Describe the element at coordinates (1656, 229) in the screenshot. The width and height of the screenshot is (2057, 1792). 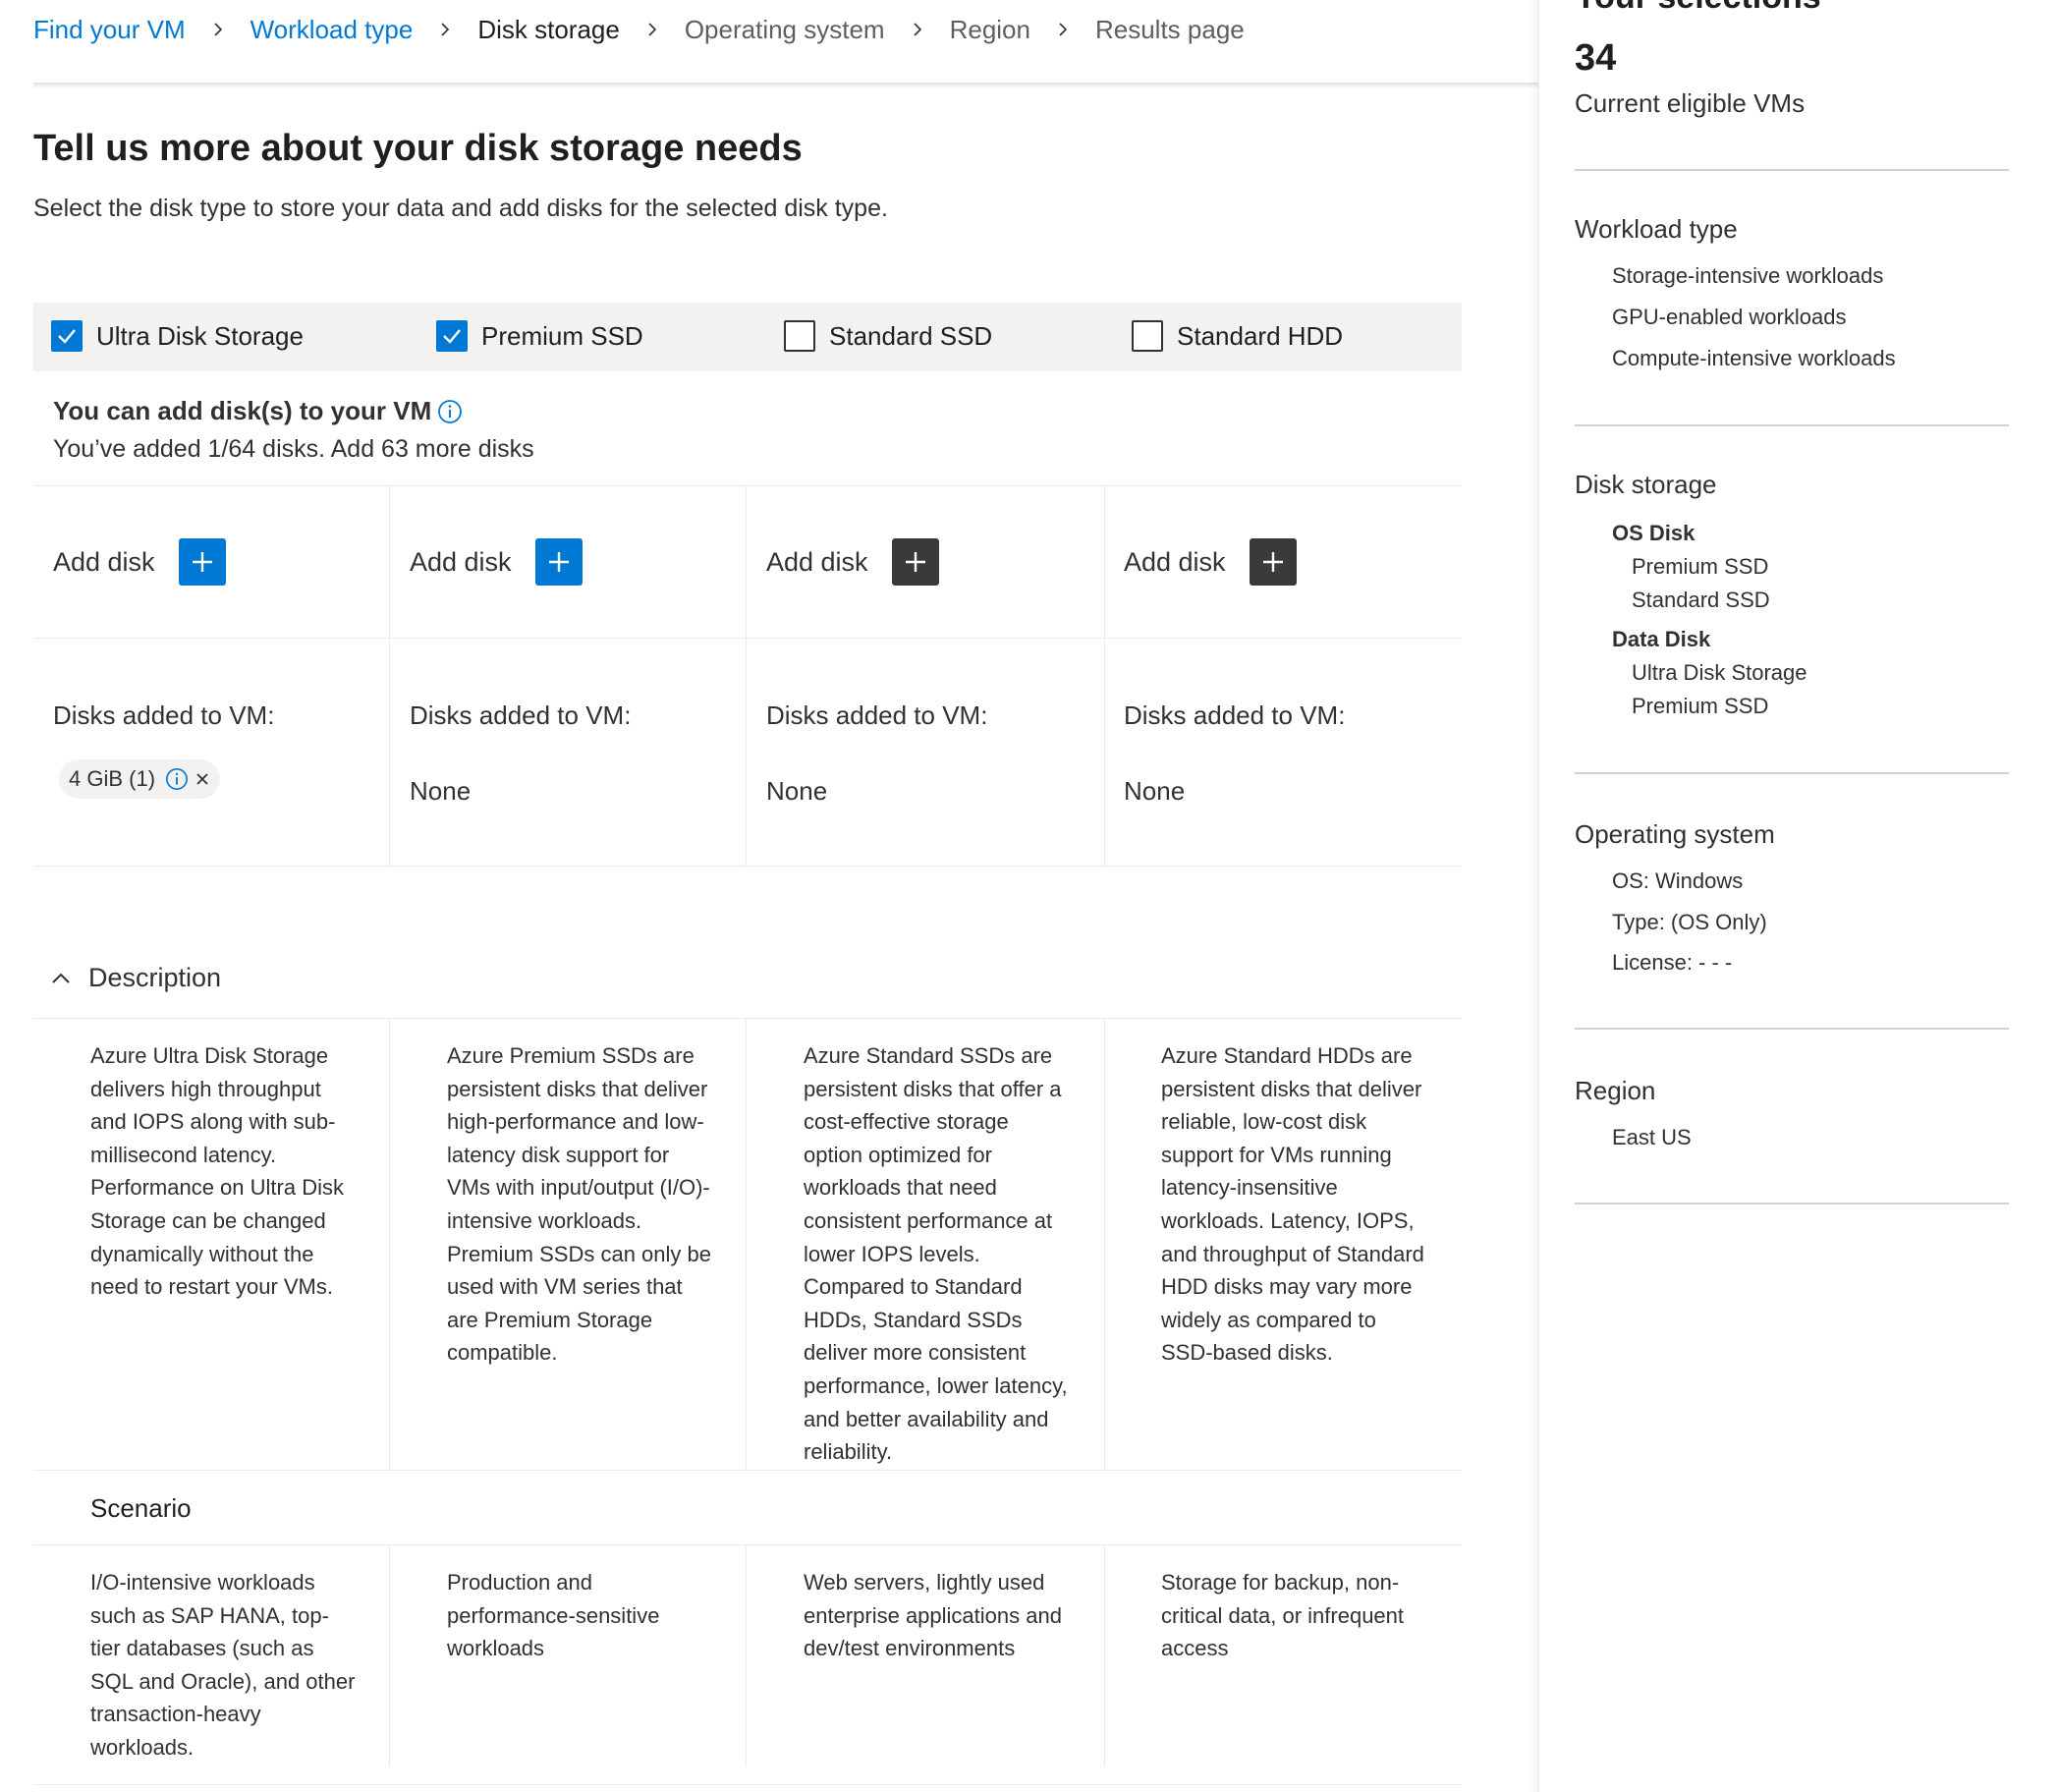
I see `sidebar-section-workload: Workload type` at that location.